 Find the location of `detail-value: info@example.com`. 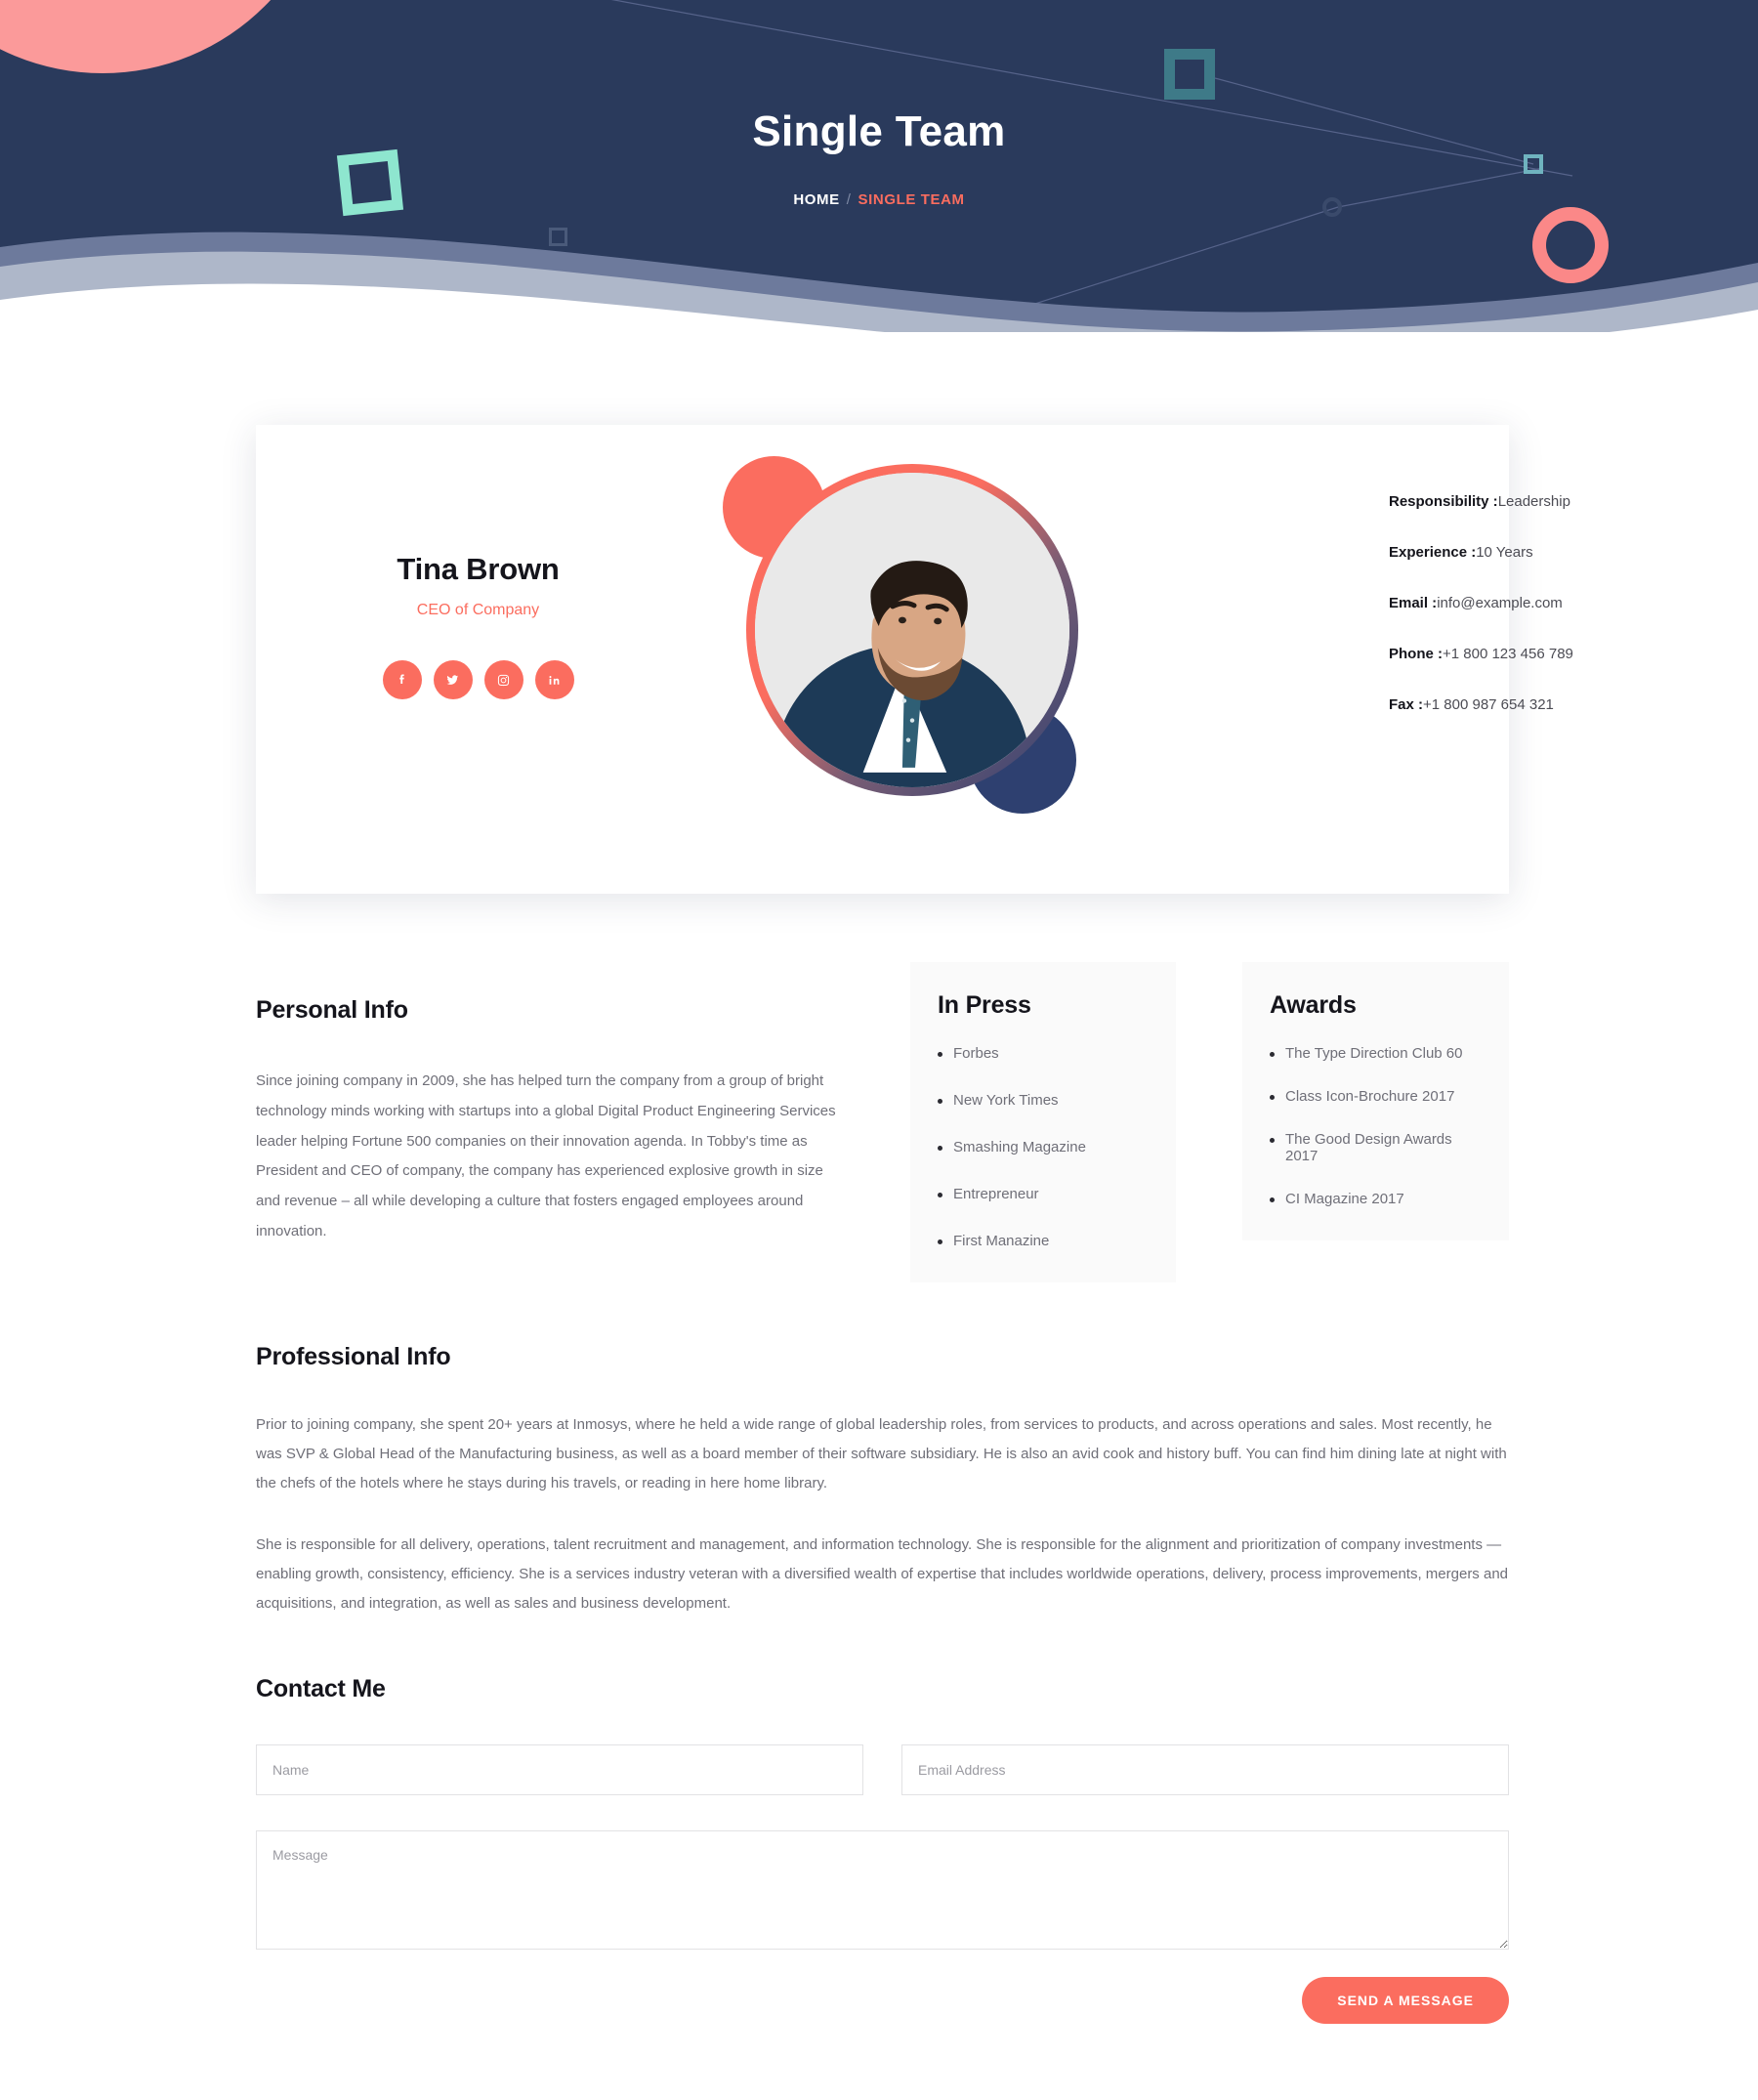

detail-value: info@example.com is located at coordinates (1500, 603).